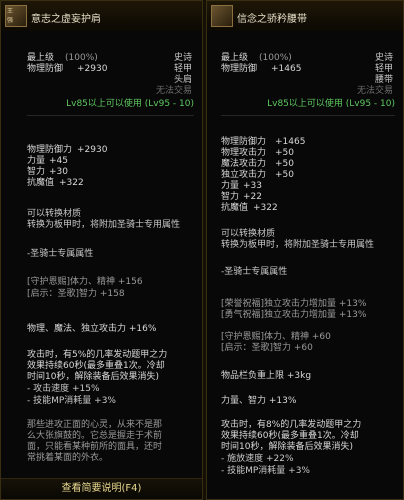 The image size is (404, 500). What do you see at coordinates (244, 153) in the screenshot?
I see `stat-label: 物理攻击力` at bounding box center [244, 153].